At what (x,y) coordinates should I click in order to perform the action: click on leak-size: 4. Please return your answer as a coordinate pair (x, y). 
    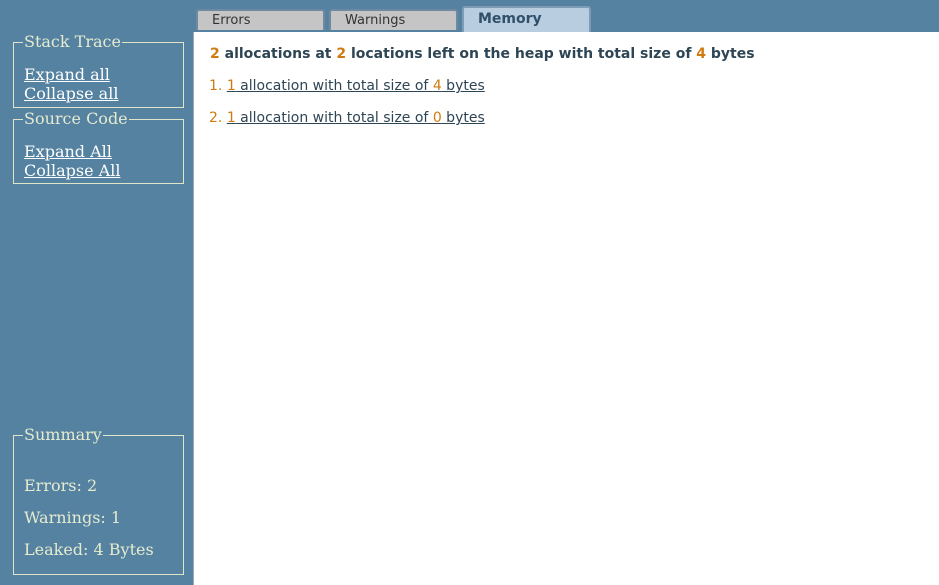
    Looking at the image, I should click on (437, 86).